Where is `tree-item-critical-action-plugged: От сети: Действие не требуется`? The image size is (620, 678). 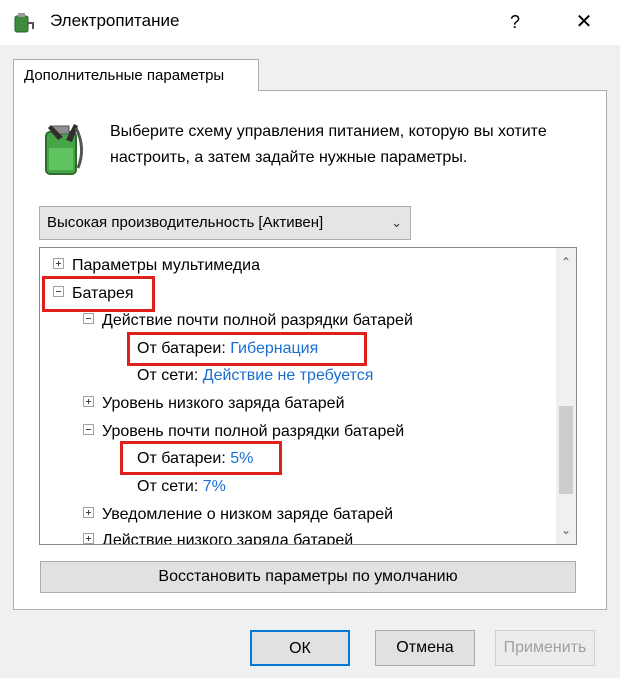 tree-item-critical-action-plugged: От сети: Действие не требуется is located at coordinates (255, 376).